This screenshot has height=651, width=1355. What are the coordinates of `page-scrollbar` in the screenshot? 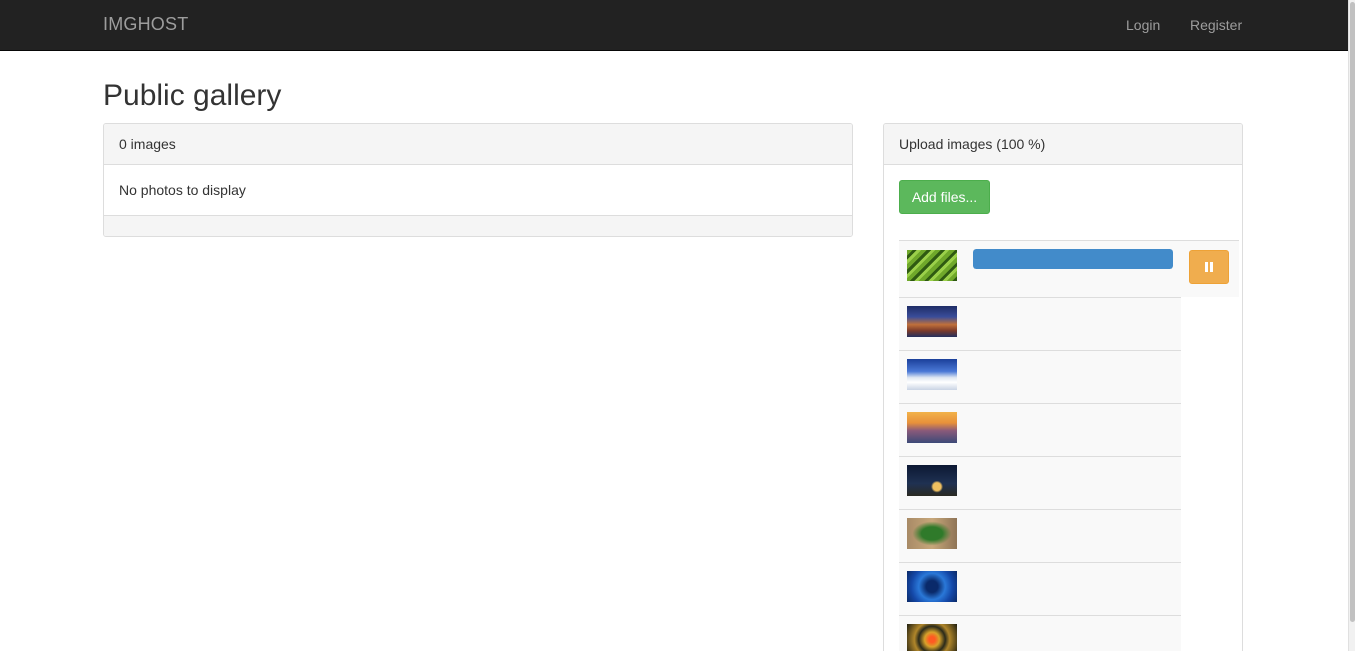 It's located at (1351, 325).